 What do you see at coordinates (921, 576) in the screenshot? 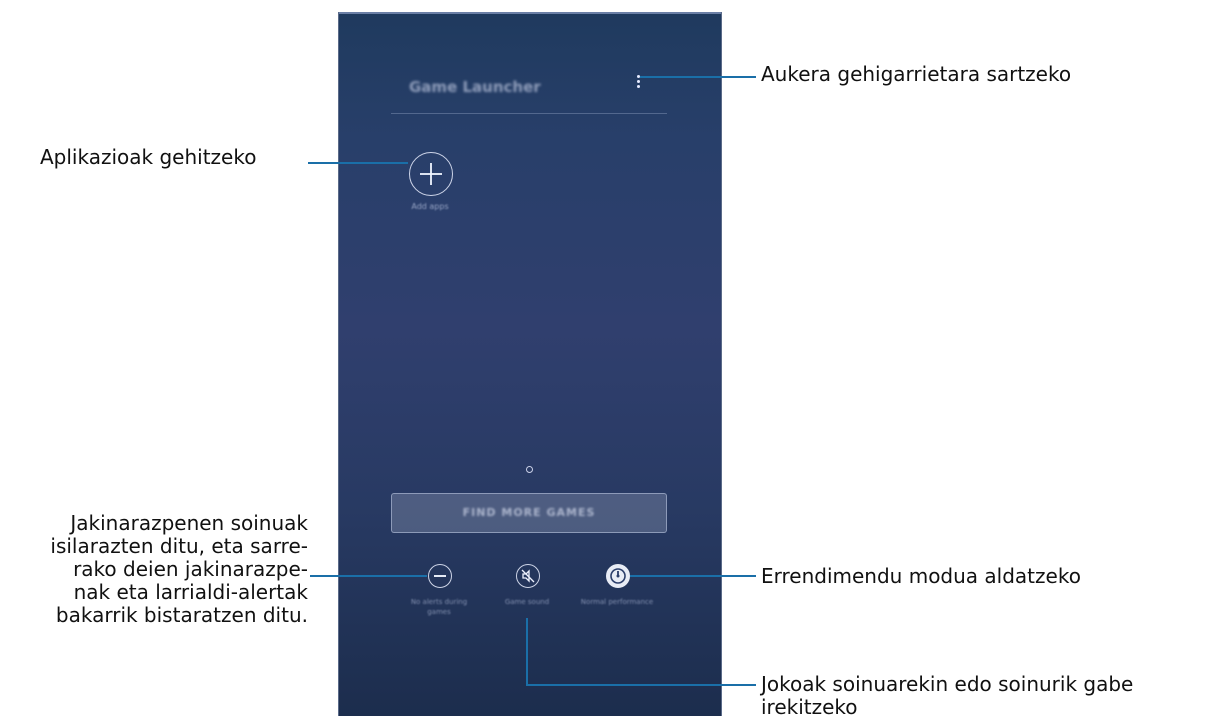
I see `performance-callout: Errendimendu modua aldatzeko` at bounding box center [921, 576].